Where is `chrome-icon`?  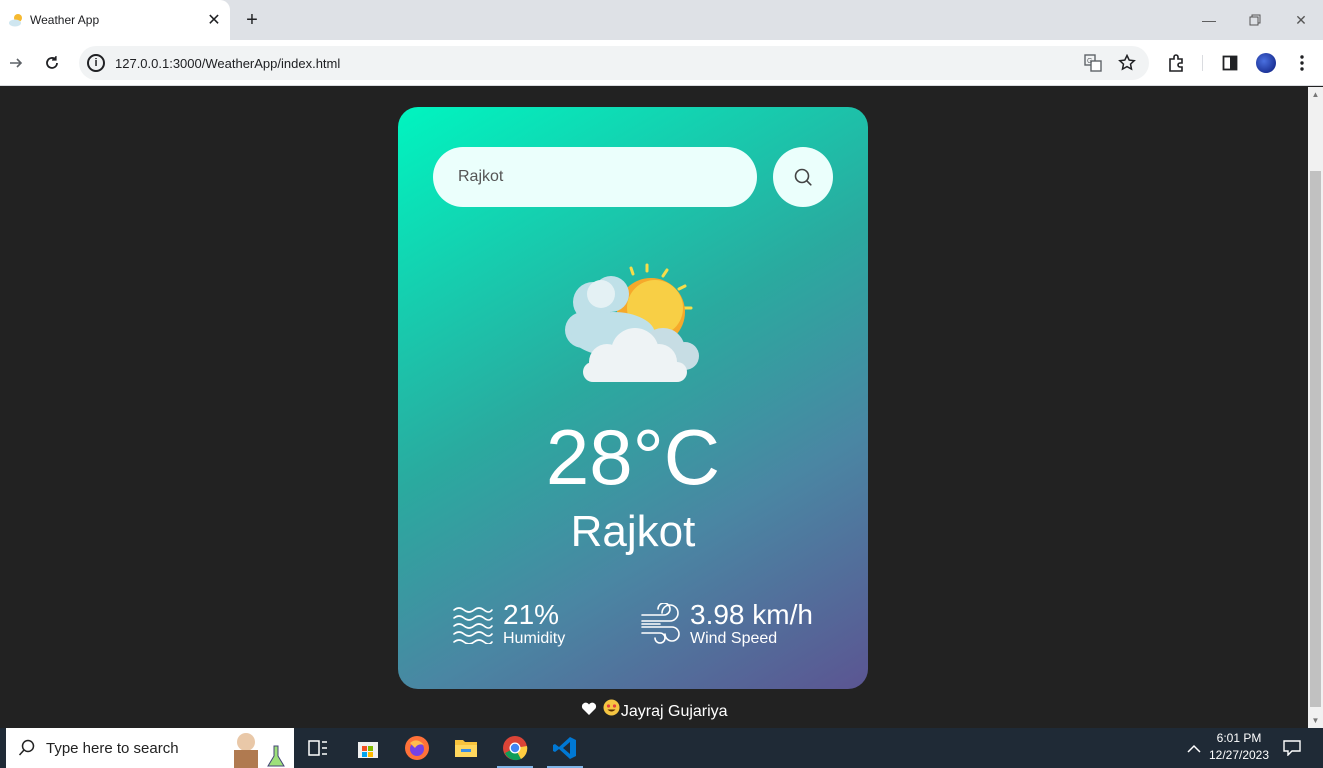 chrome-icon is located at coordinates (515, 750).